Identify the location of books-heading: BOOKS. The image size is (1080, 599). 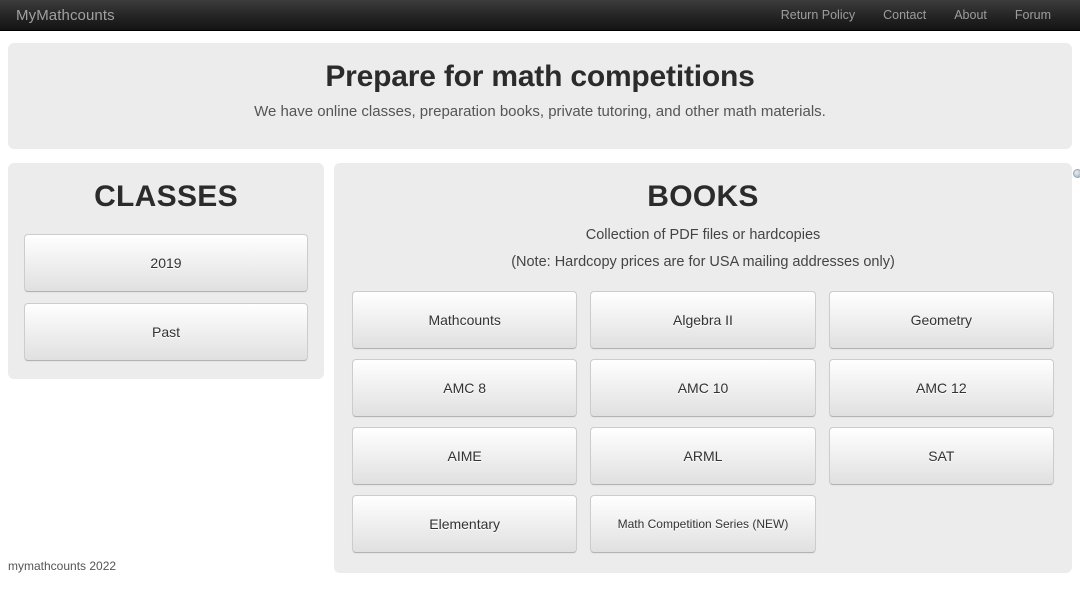
(703, 196).